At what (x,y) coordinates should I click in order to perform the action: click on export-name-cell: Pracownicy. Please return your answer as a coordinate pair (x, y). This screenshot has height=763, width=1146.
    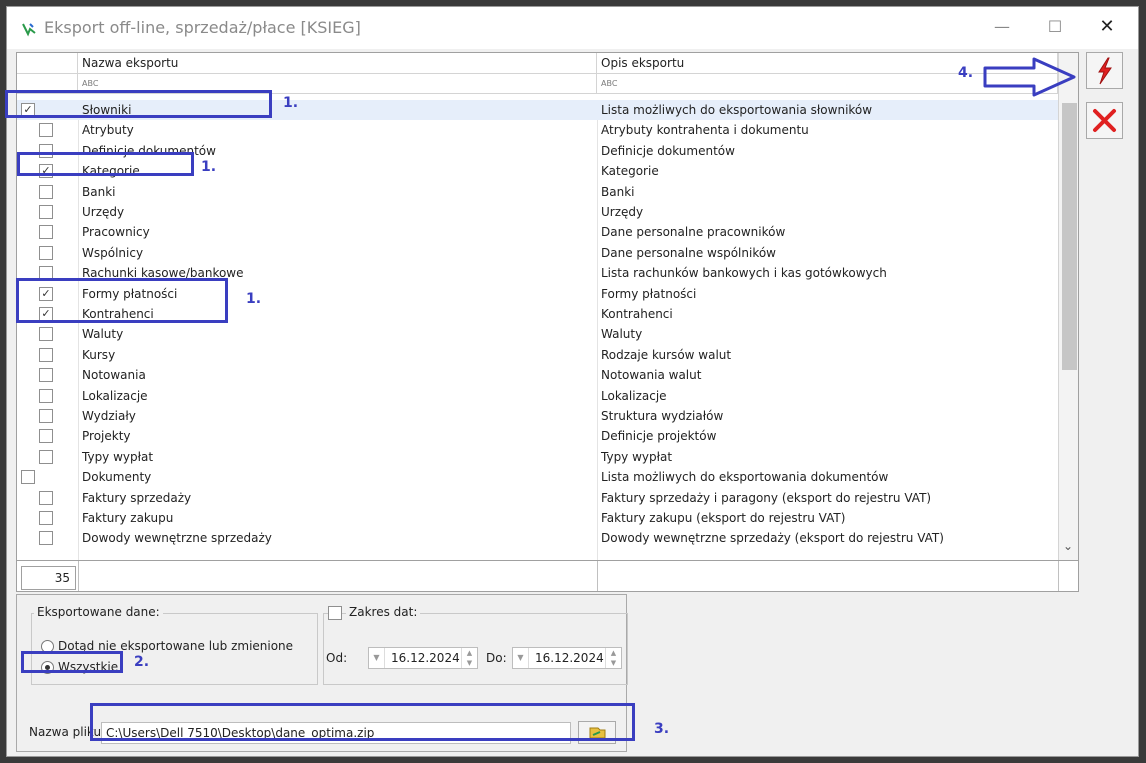
    Looking at the image, I should click on (116, 232).